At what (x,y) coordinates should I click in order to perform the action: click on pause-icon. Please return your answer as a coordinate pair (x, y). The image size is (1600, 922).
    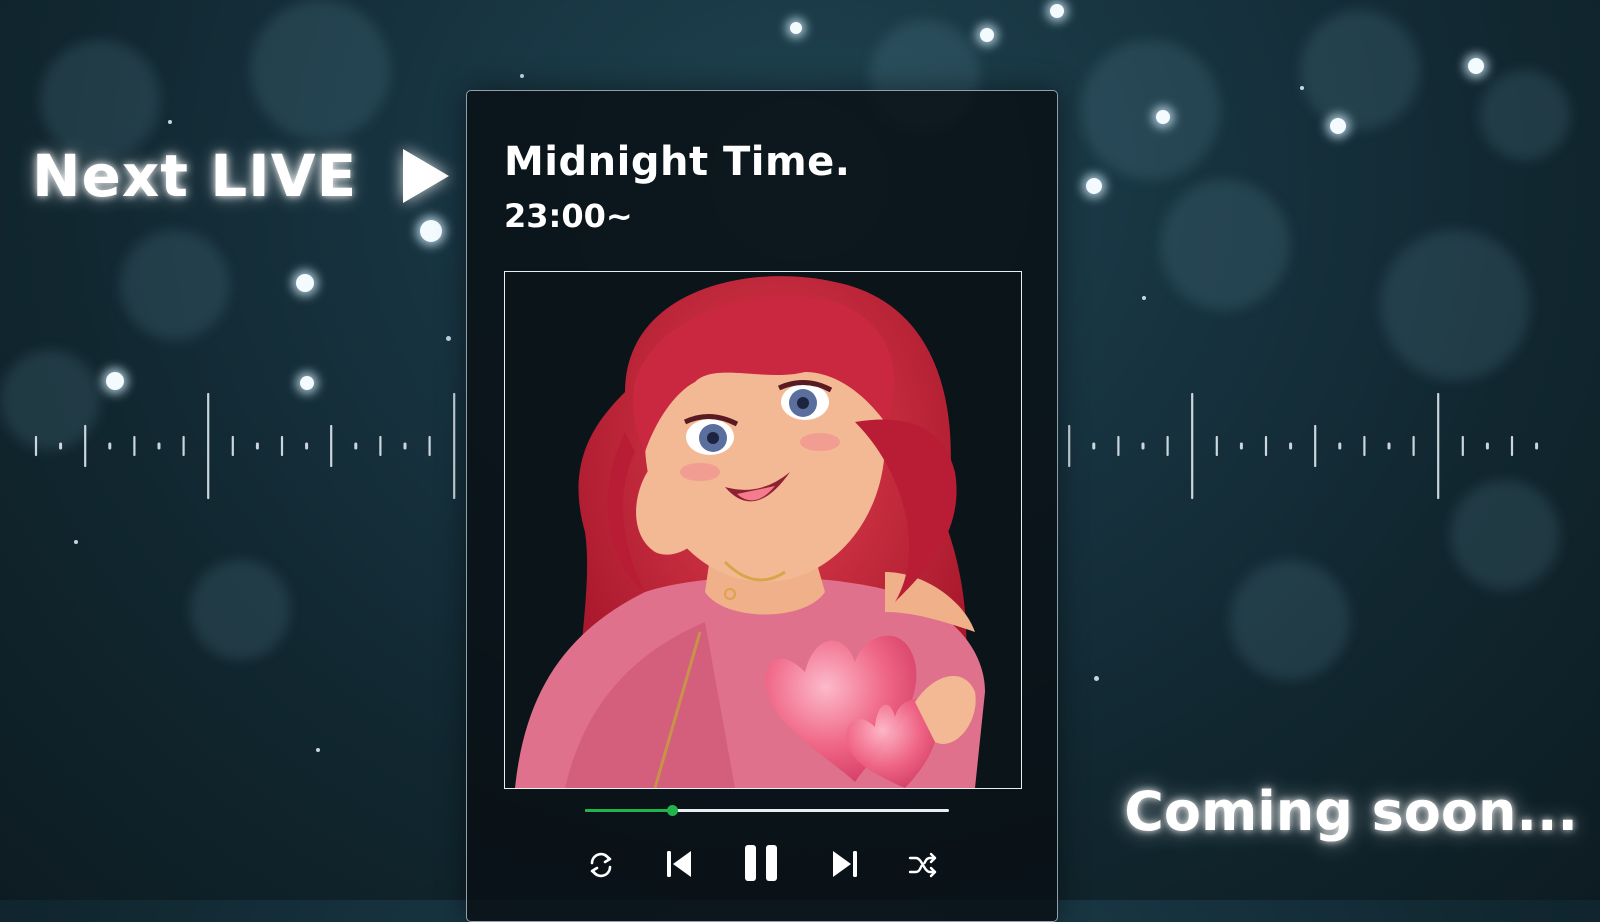
    Looking at the image, I should click on (761, 863).